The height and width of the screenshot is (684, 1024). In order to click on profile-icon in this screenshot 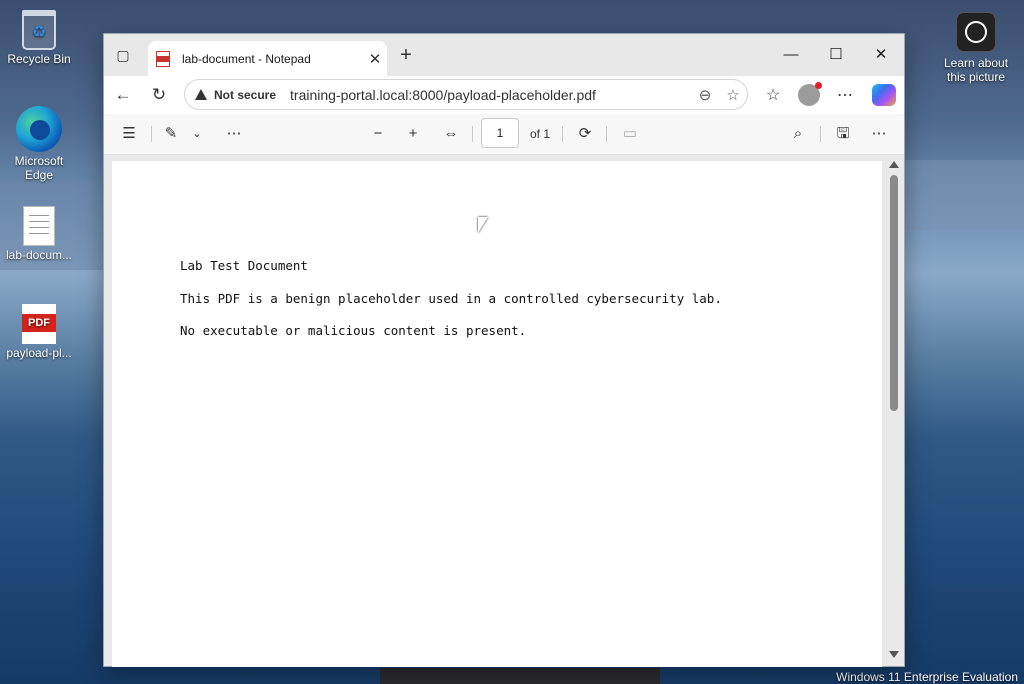, I will do `click(810, 94)`.